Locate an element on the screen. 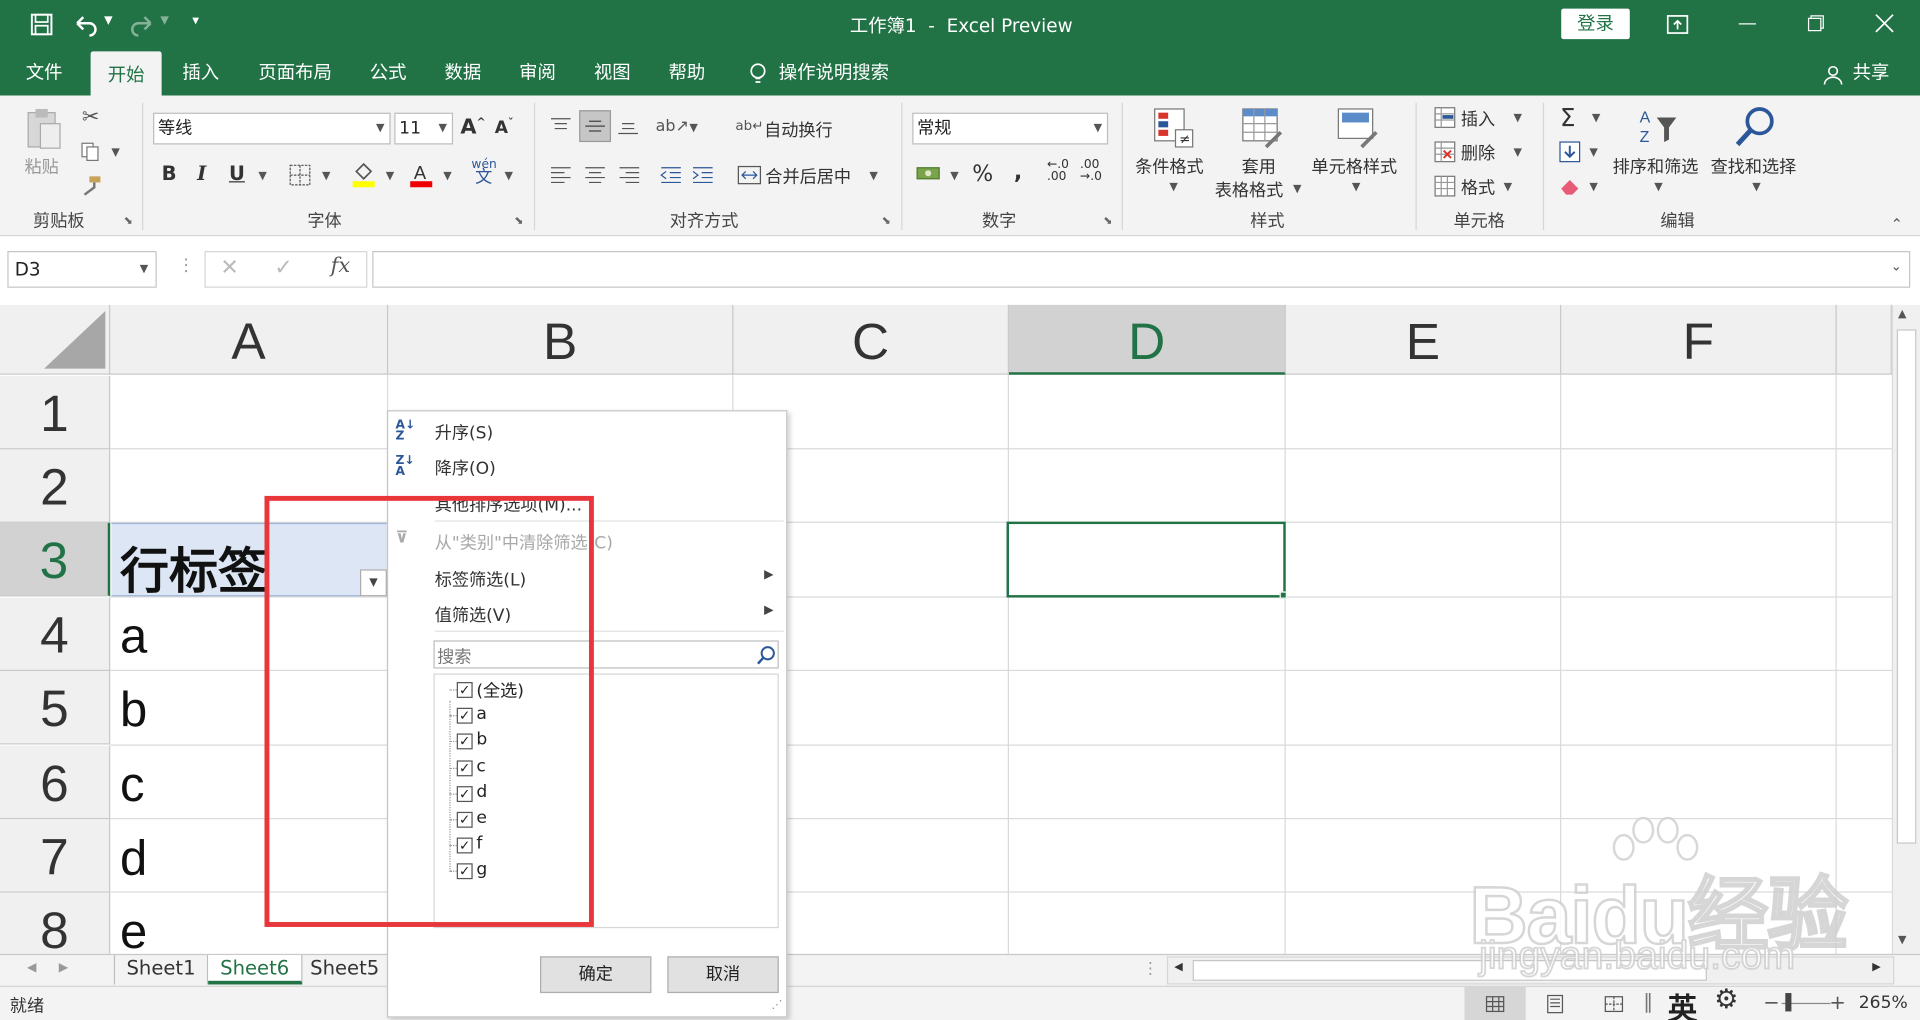 Image resolution: width=1920 pixels, height=1020 pixels. alignment-launcher-icon: ⬊ is located at coordinates (886, 222).